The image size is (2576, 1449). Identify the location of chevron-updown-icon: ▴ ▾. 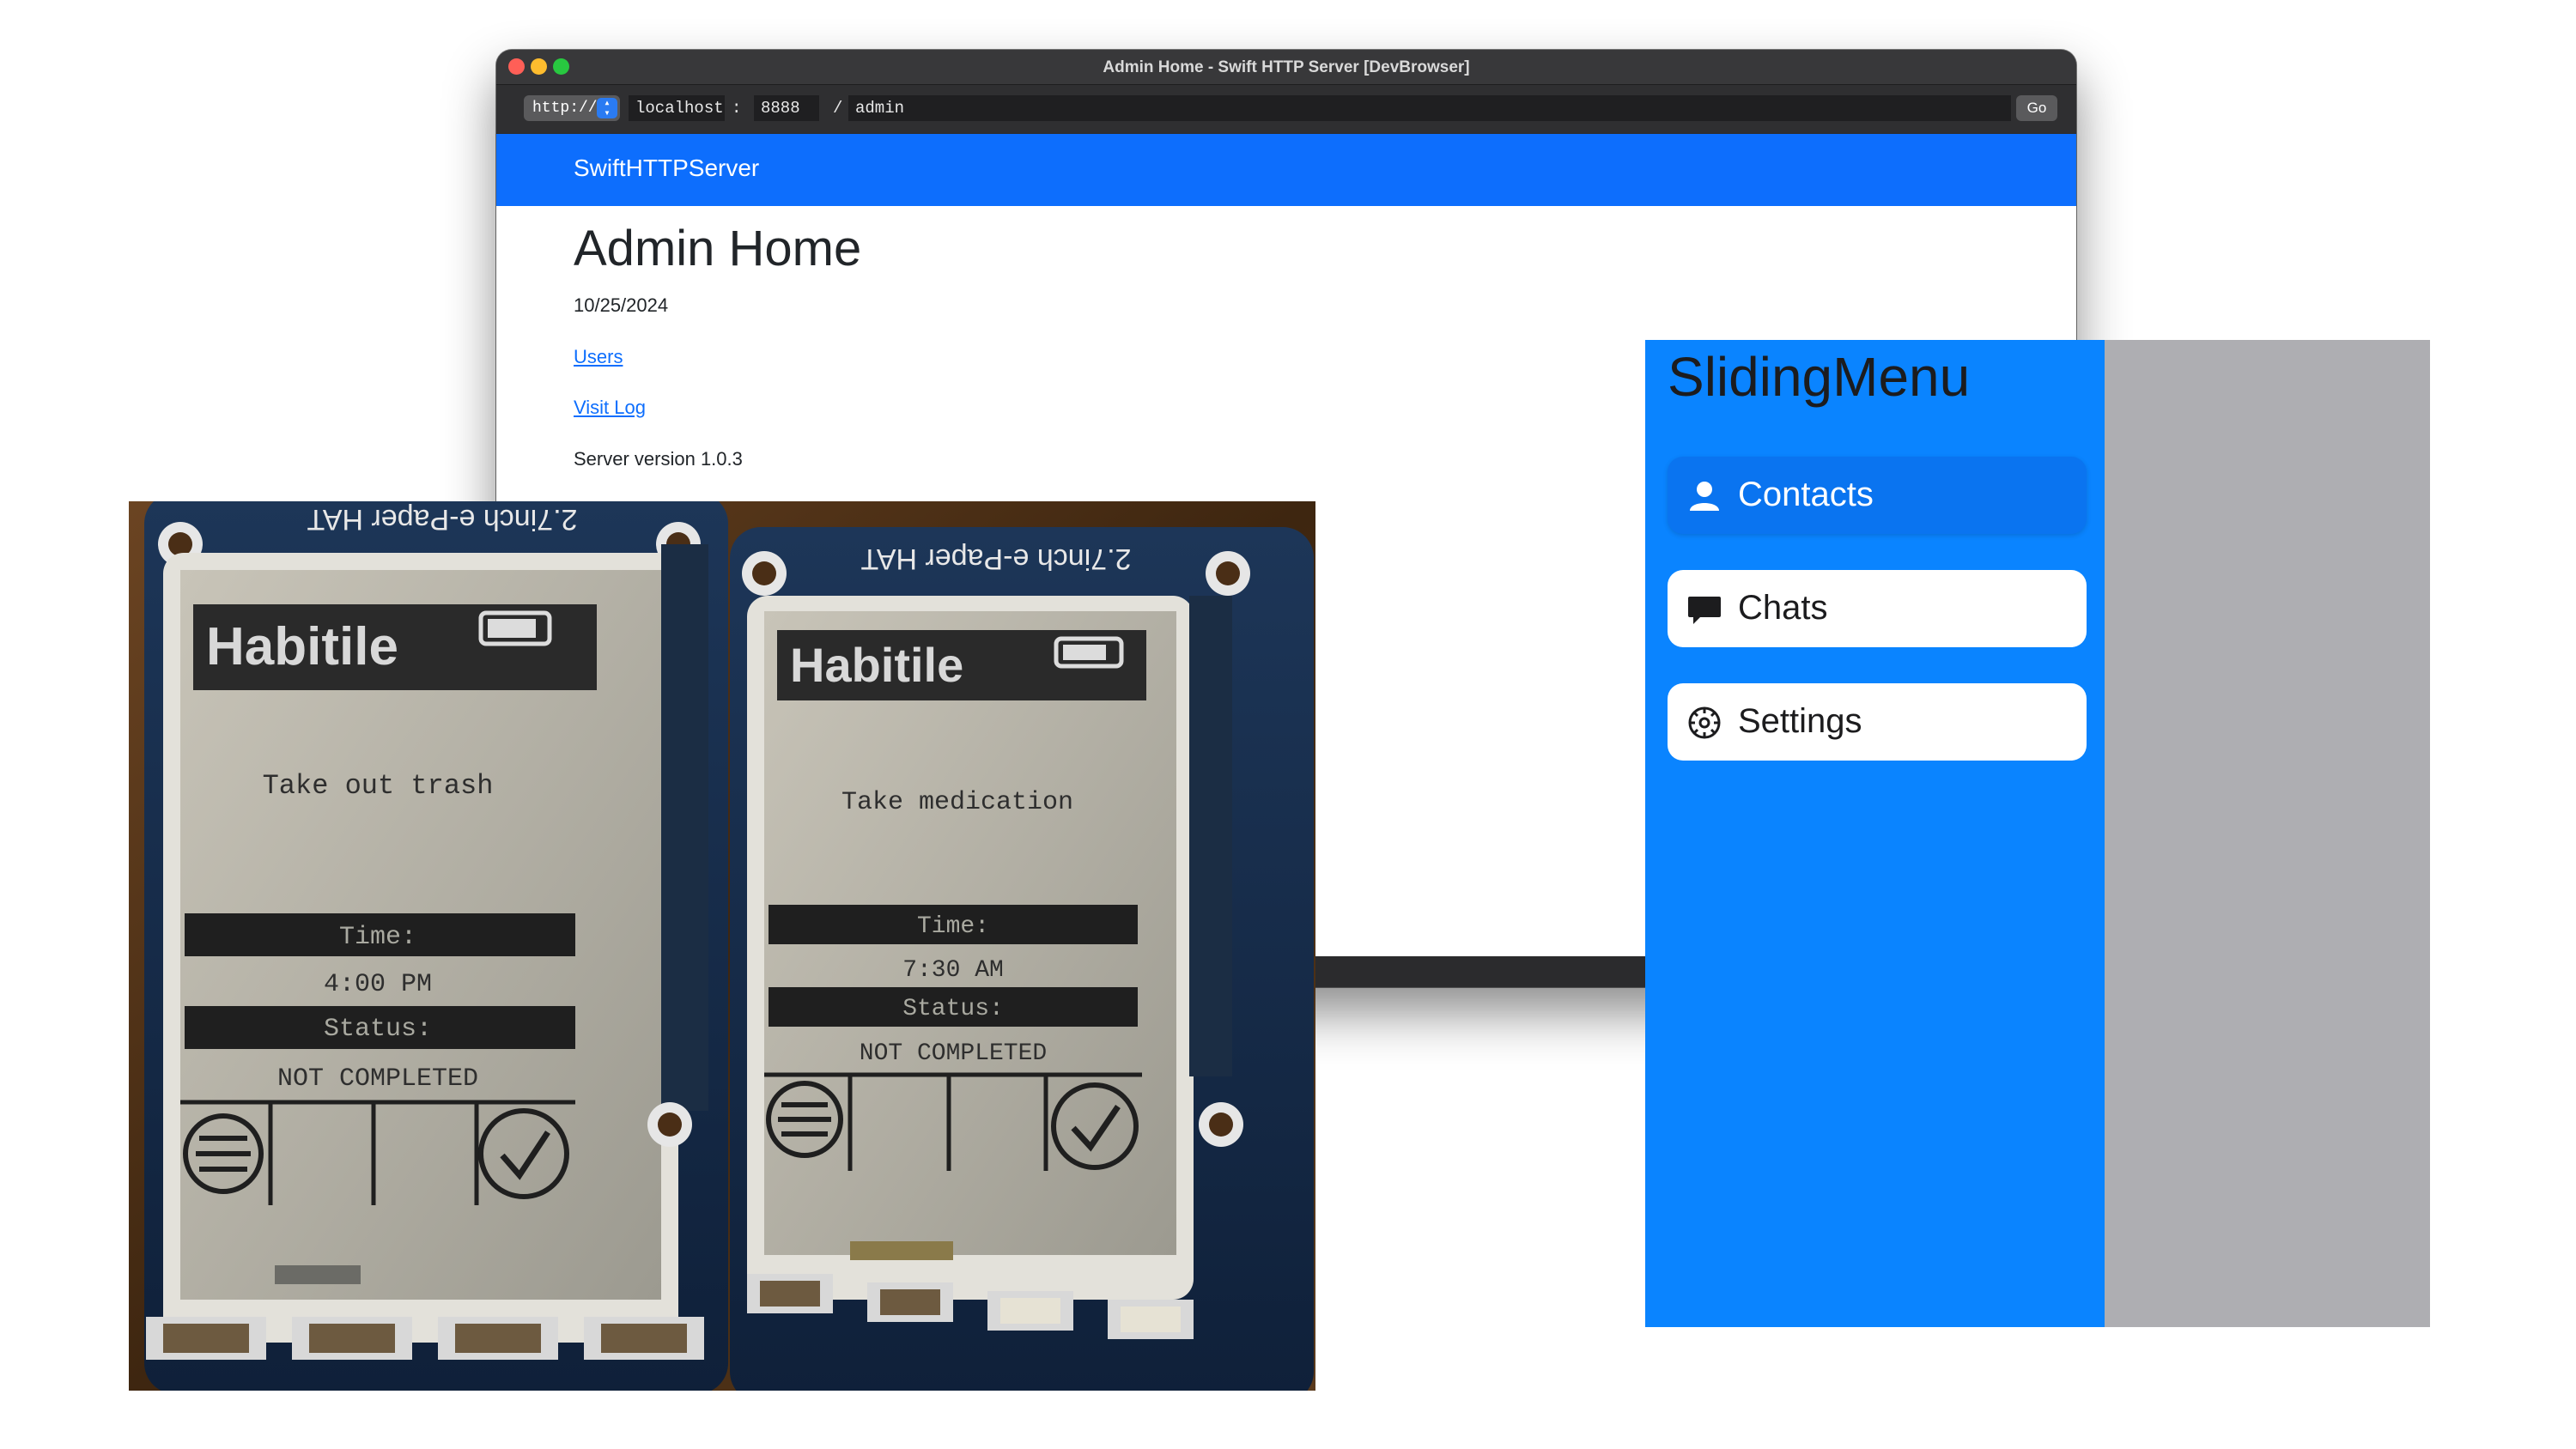
(607, 108).